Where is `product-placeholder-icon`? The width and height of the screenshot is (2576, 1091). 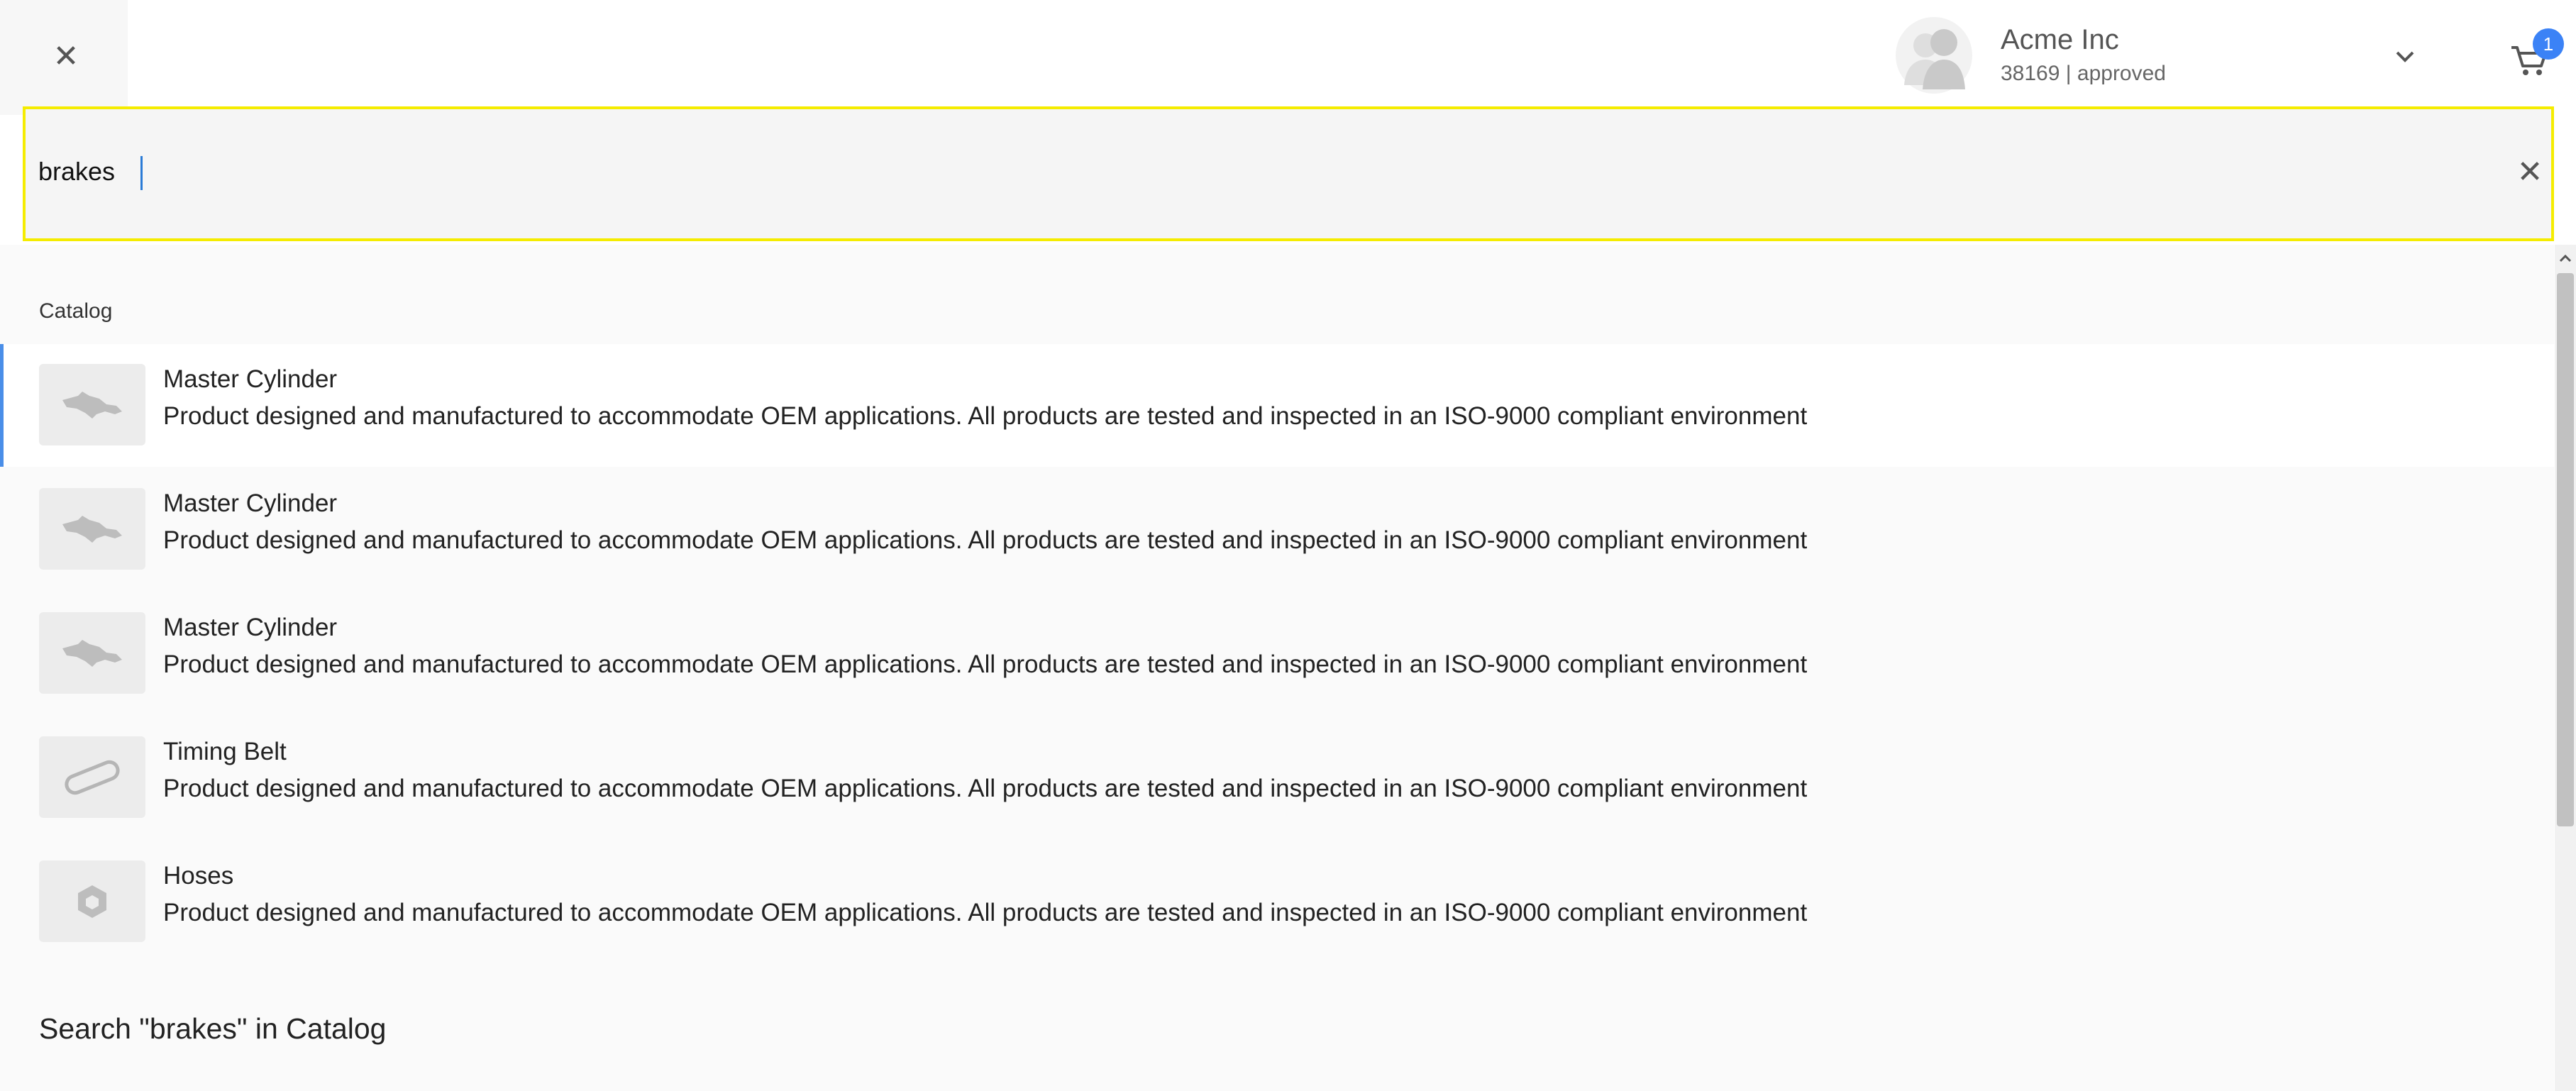
product-placeholder-icon is located at coordinates (92, 901).